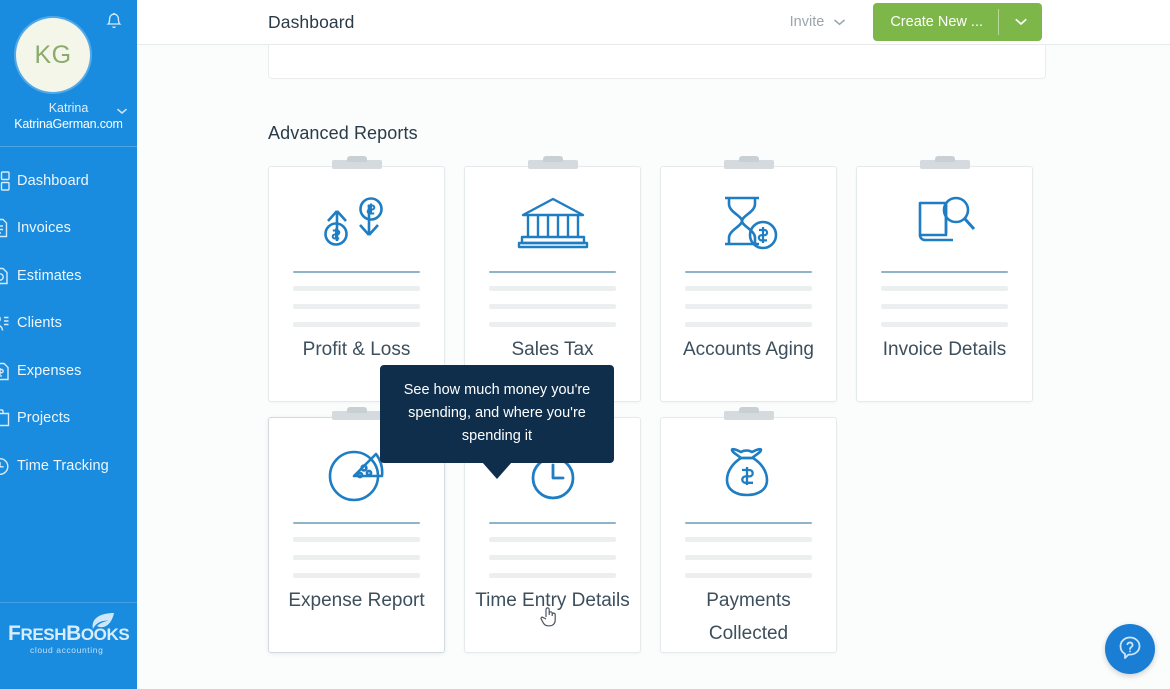  I want to click on report-card-title: Payments Collected, so click(748, 617).